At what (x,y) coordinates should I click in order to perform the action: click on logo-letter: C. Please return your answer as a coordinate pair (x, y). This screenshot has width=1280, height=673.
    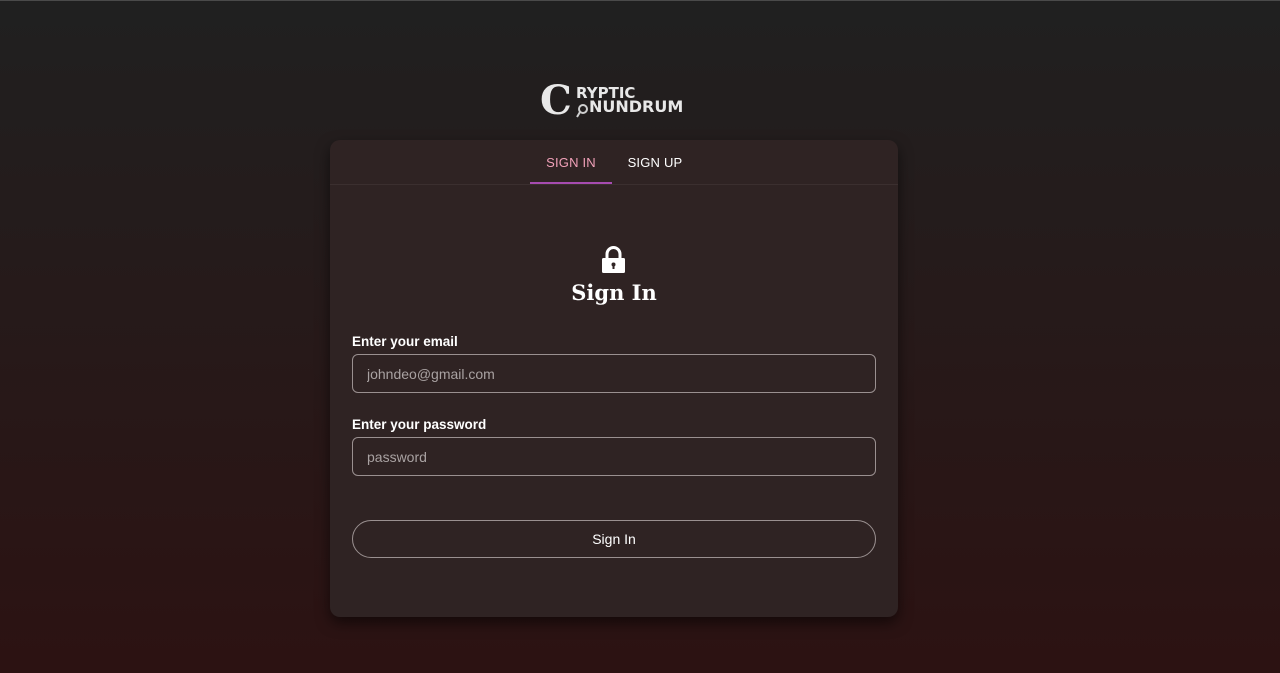
    Looking at the image, I should click on (556, 100).